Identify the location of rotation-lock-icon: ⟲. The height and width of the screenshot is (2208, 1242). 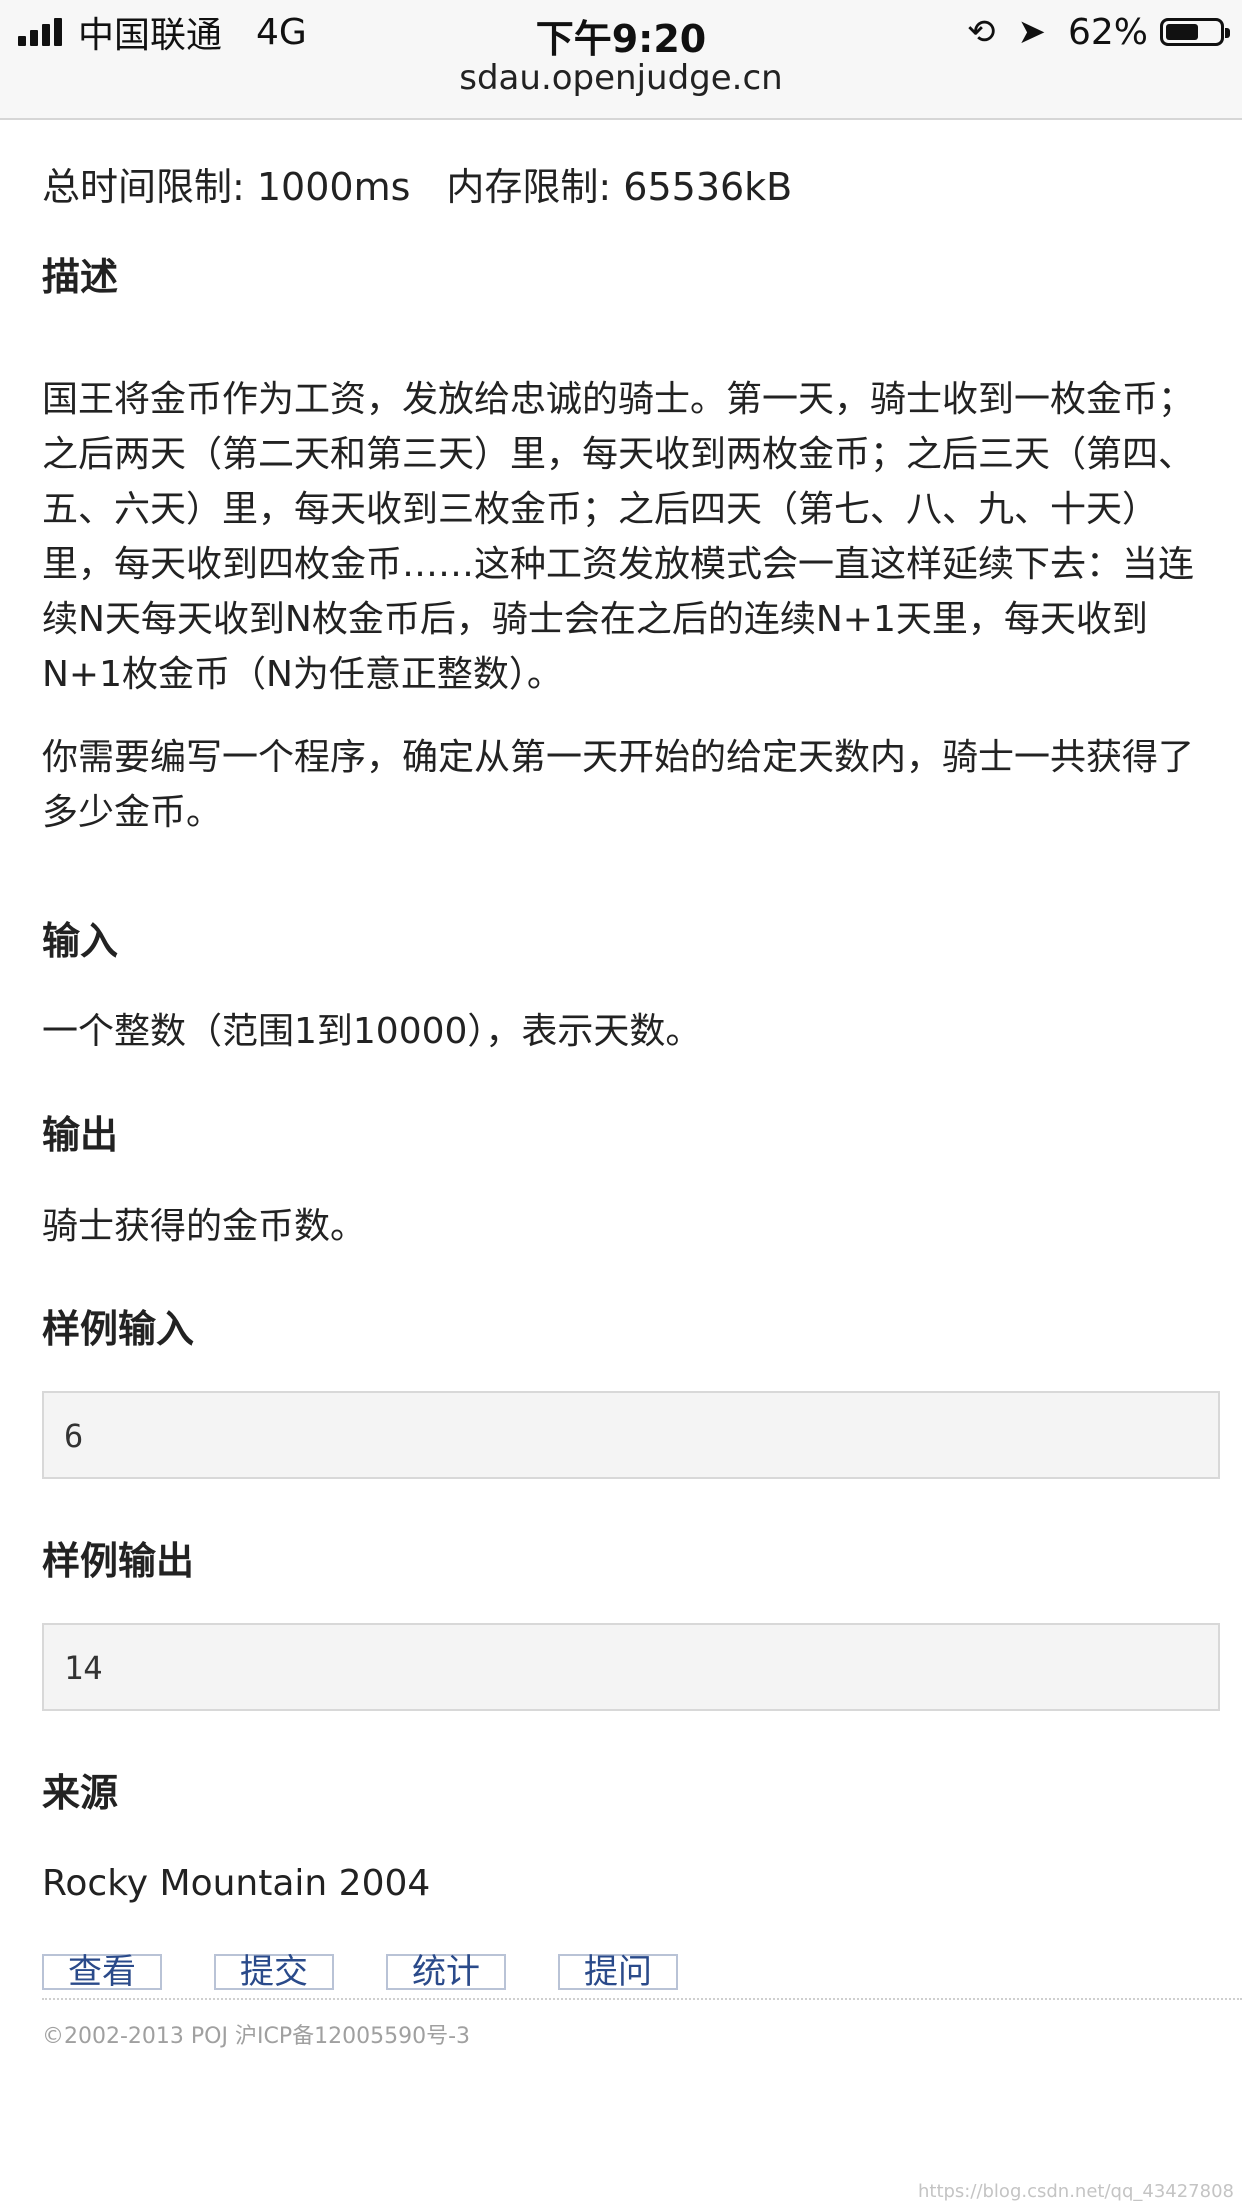
(981, 32).